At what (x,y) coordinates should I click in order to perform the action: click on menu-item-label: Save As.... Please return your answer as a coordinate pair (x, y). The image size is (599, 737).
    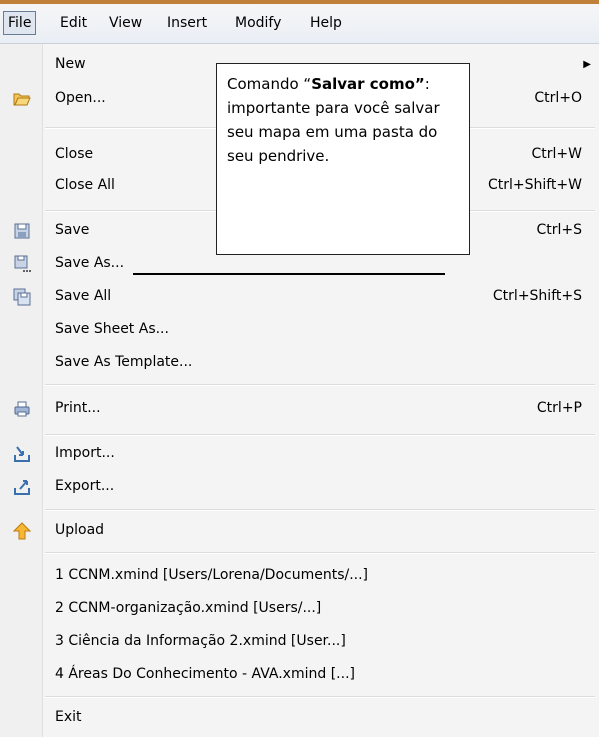
    Looking at the image, I should click on (90, 263).